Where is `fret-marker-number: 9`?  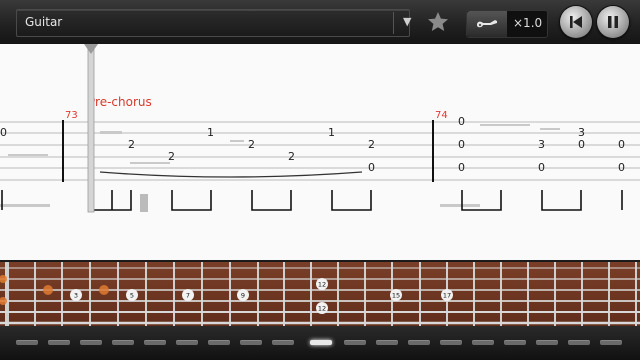
fret-marker-number: 9 is located at coordinates (243, 296).